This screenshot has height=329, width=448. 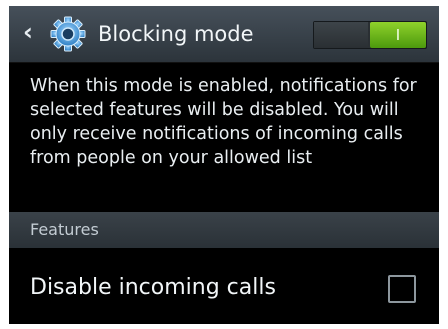 What do you see at coordinates (398, 35) in the screenshot?
I see `toggle-on-thumb: I` at bounding box center [398, 35].